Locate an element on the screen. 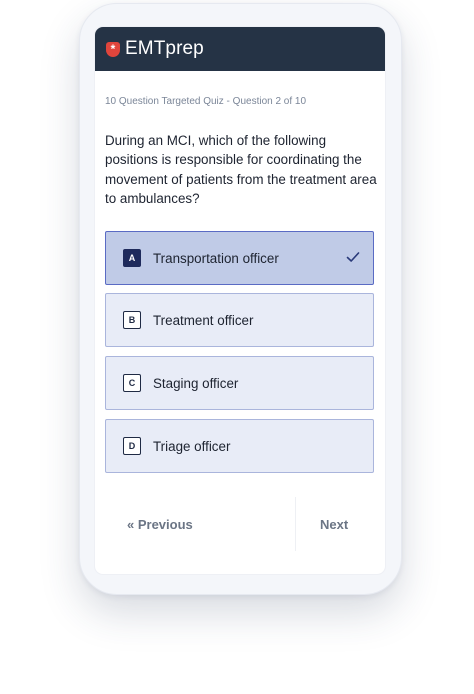 Image resolution: width=474 pixels, height=694 pixels. app-logo-text: EMTprep is located at coordinates (164, 48).